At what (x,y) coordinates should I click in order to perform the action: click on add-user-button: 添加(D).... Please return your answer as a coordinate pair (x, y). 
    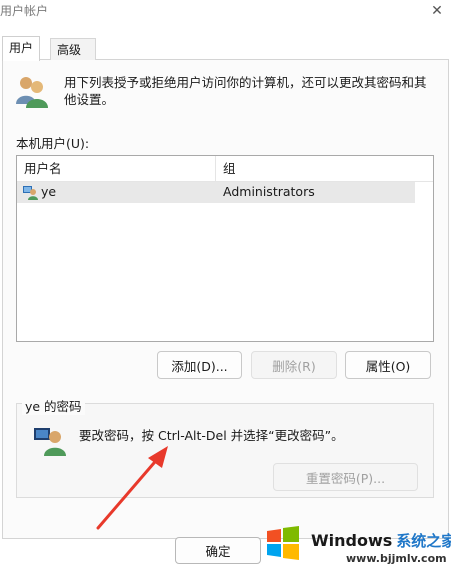
    Looking at the image, I should click on (199, 365).